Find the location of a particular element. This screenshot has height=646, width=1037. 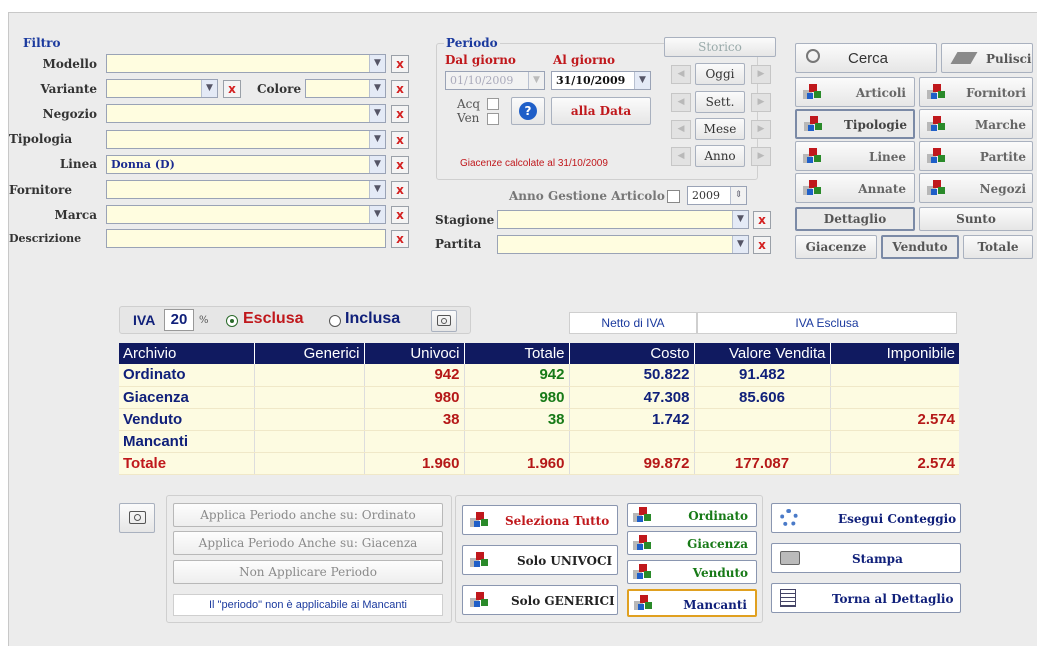

mese-next-button: ▶ is located at coordinates (761, 129).